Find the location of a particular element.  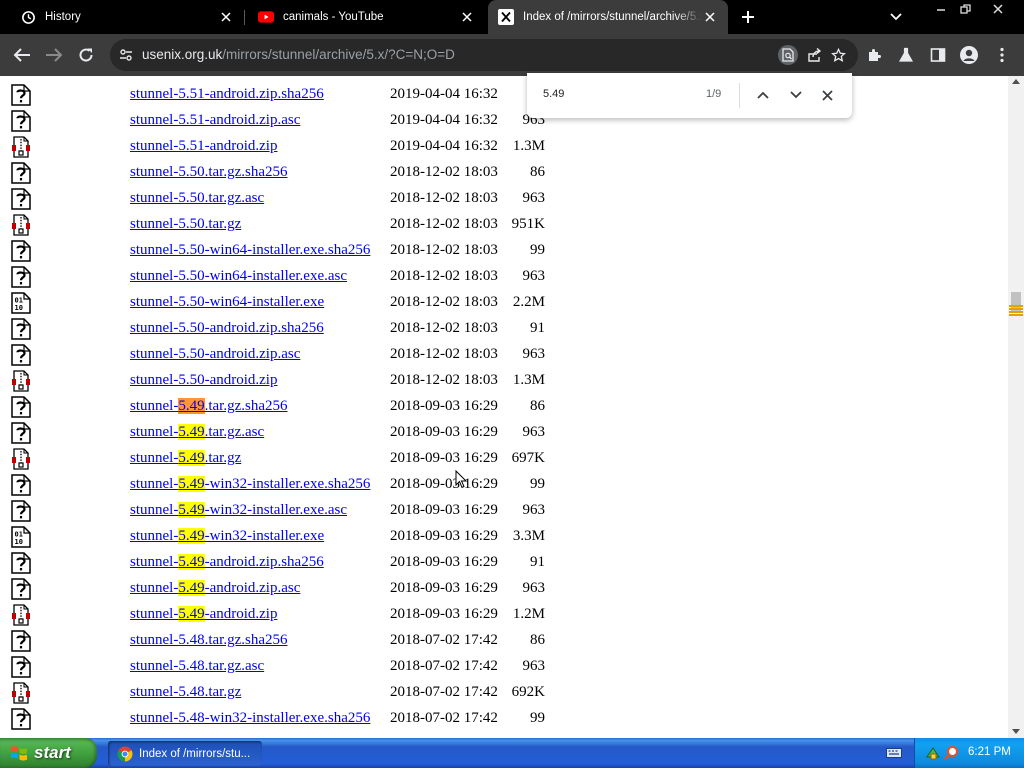

file-link: stunnel-5.50-win64-installer.exe.asc is located at coordinates (238, 276).